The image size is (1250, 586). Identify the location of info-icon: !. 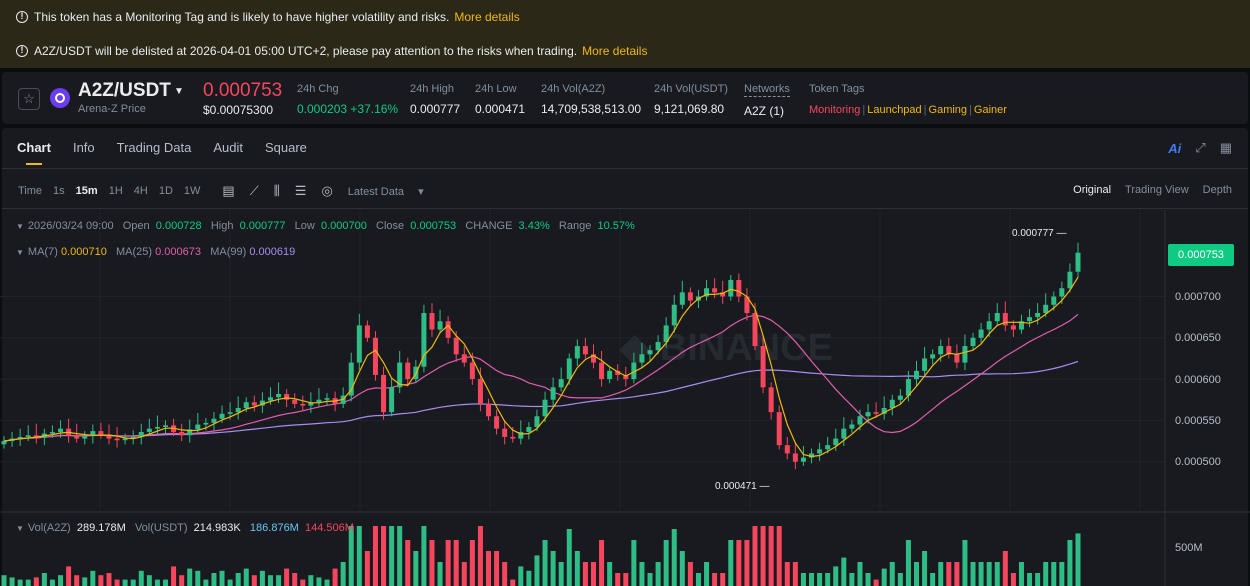
(22, 17).